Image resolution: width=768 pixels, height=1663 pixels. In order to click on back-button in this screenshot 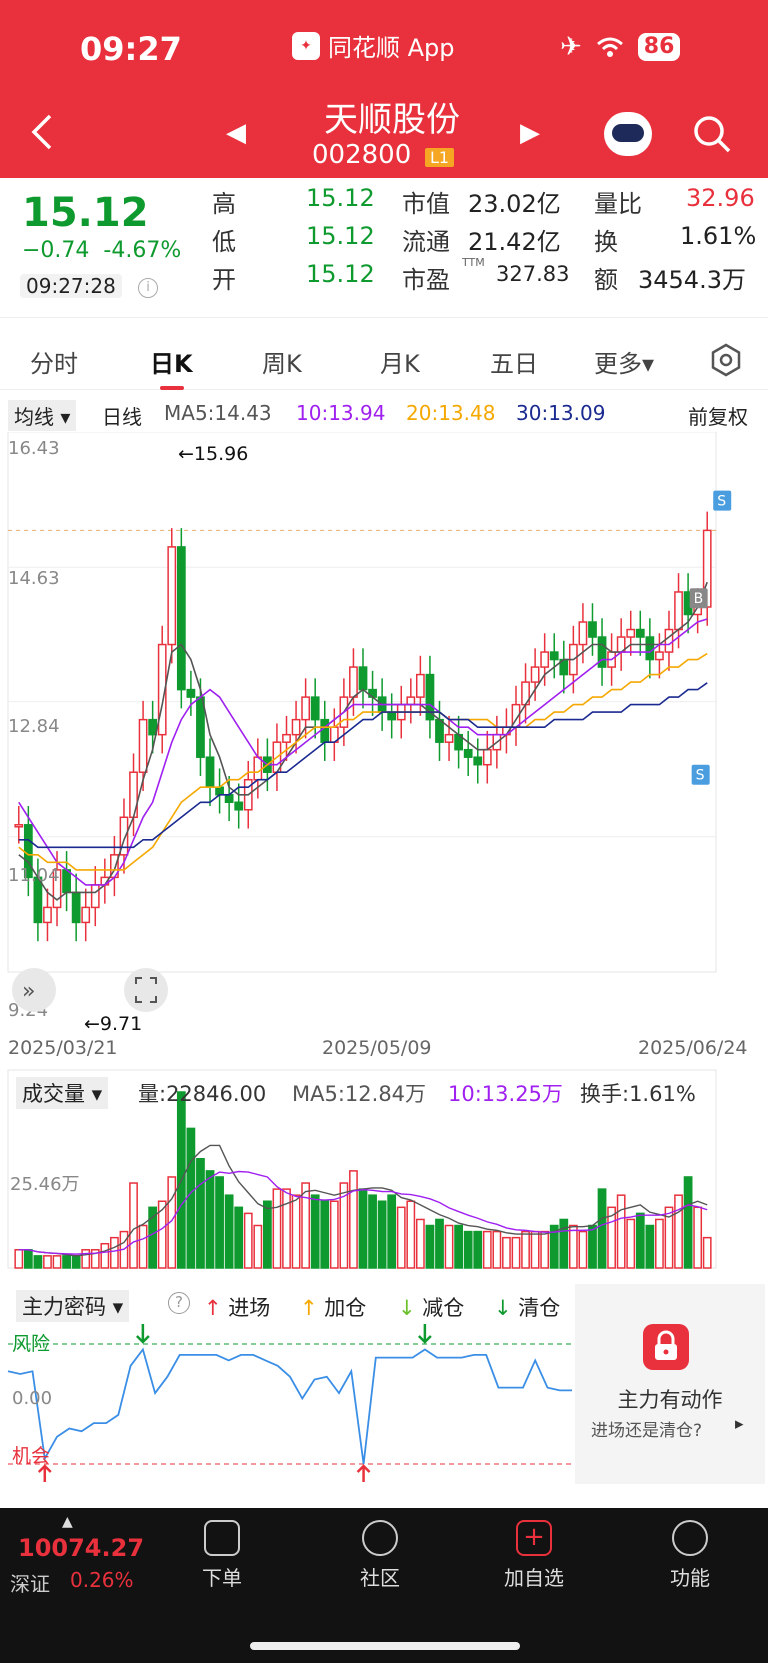, I will do `click(42, 137)`.